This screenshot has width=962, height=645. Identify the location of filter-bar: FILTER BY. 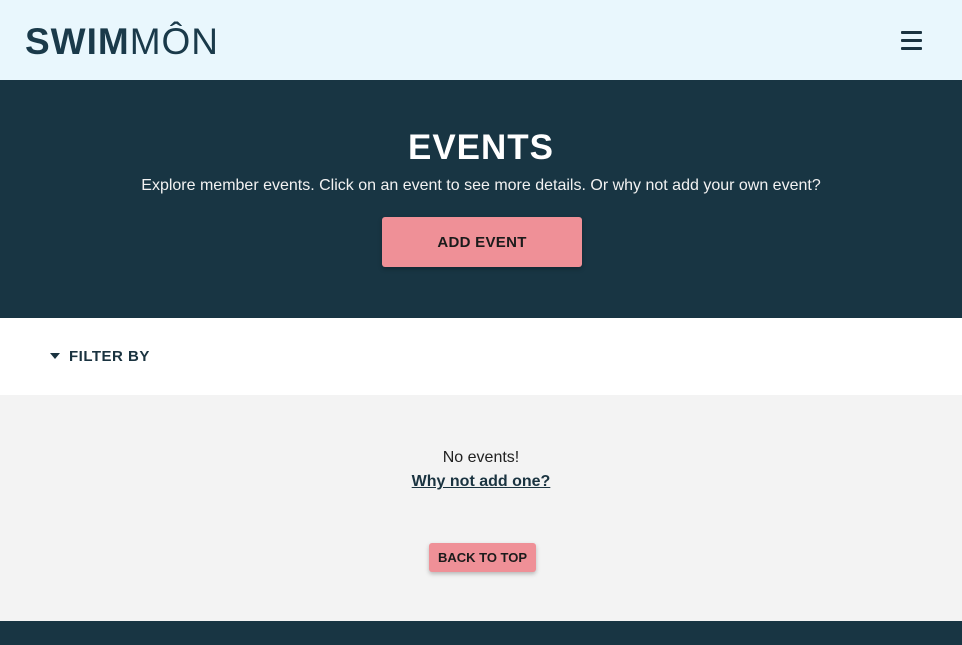
(481, 356).